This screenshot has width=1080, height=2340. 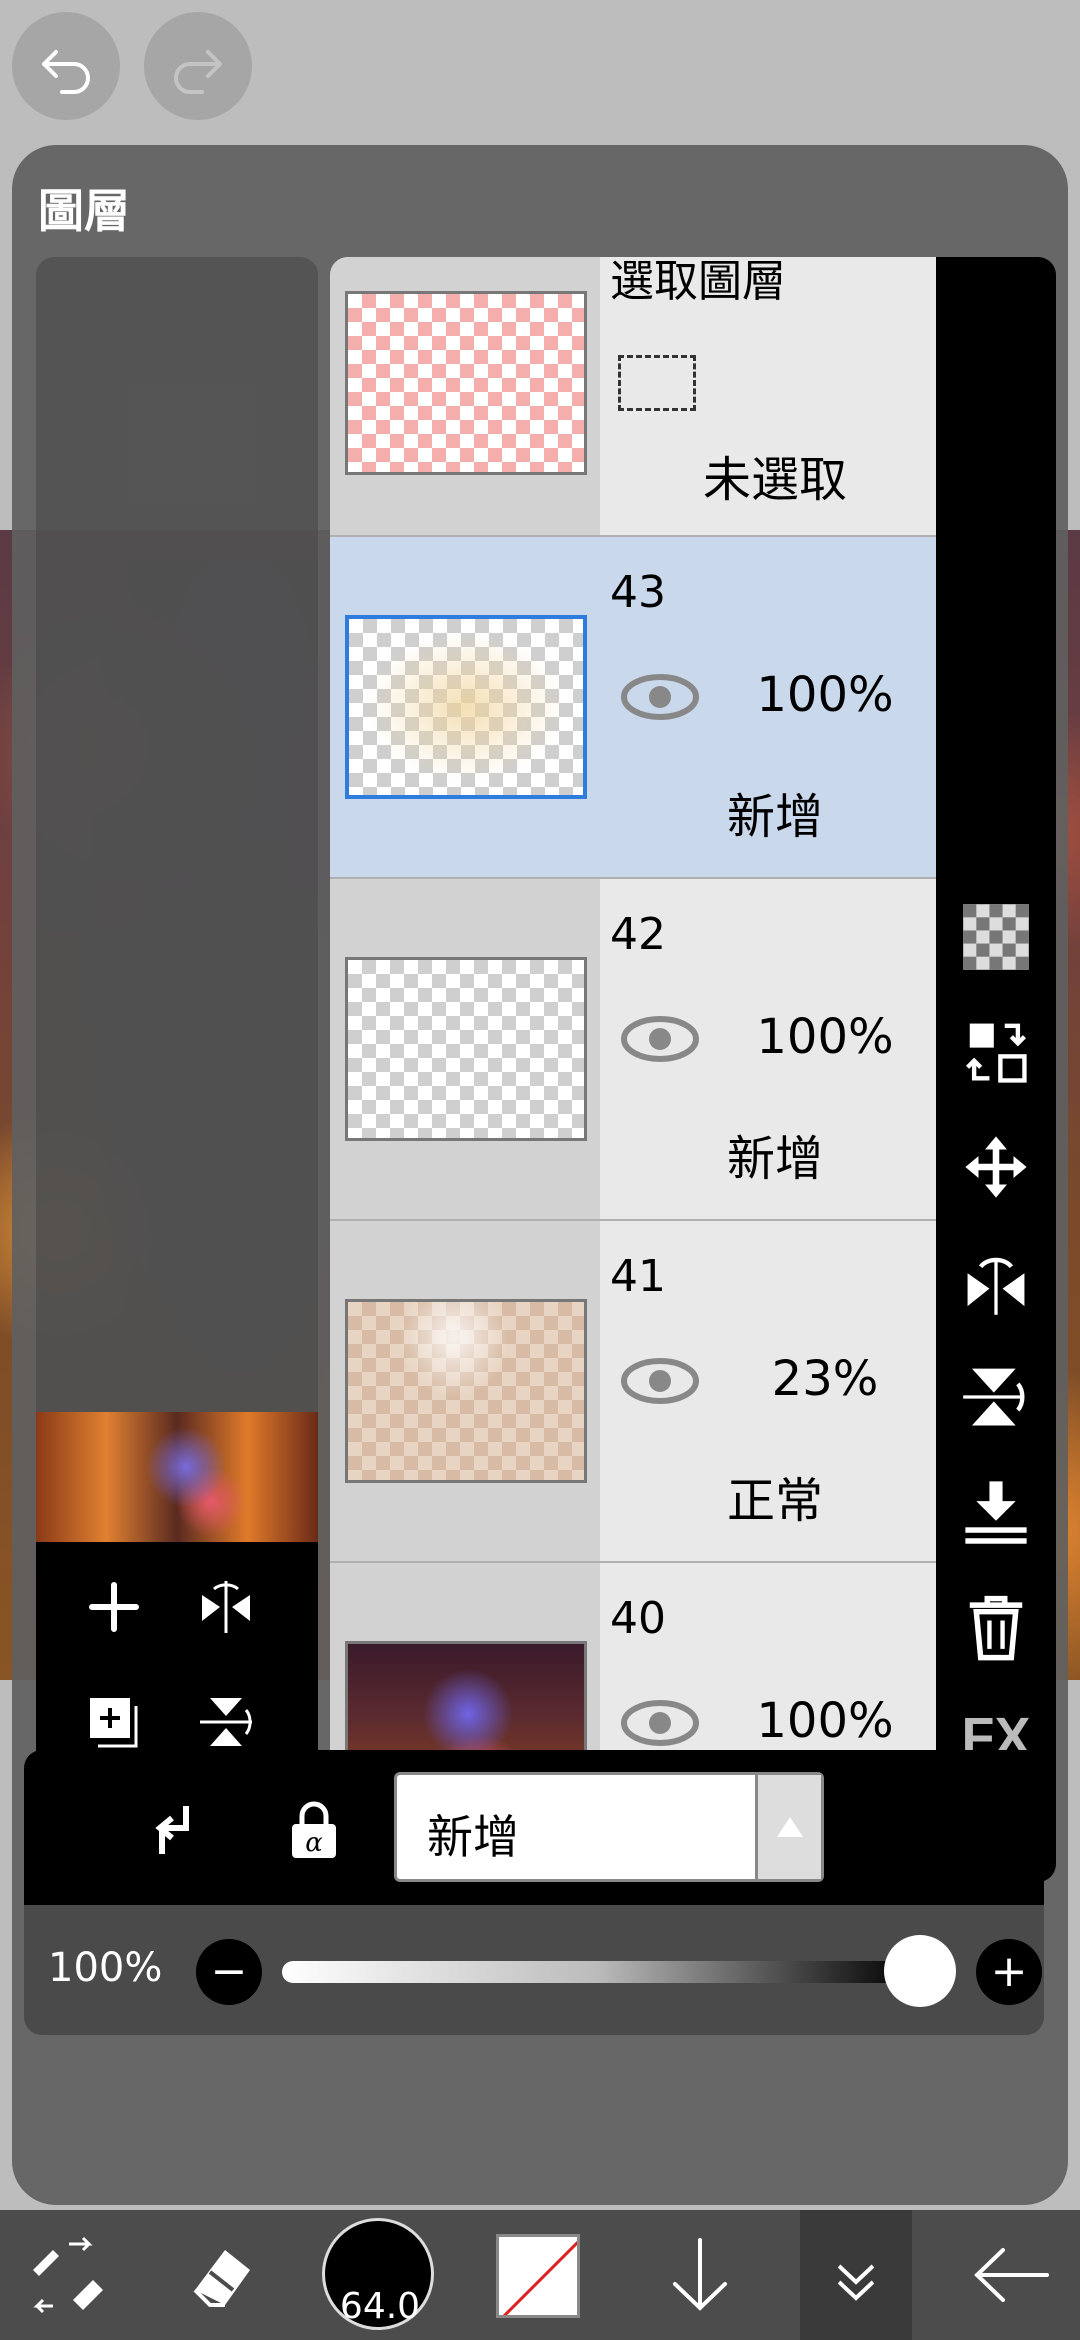 I want to click on dropdown-arrow-icon, so click(x=788, y=1827).